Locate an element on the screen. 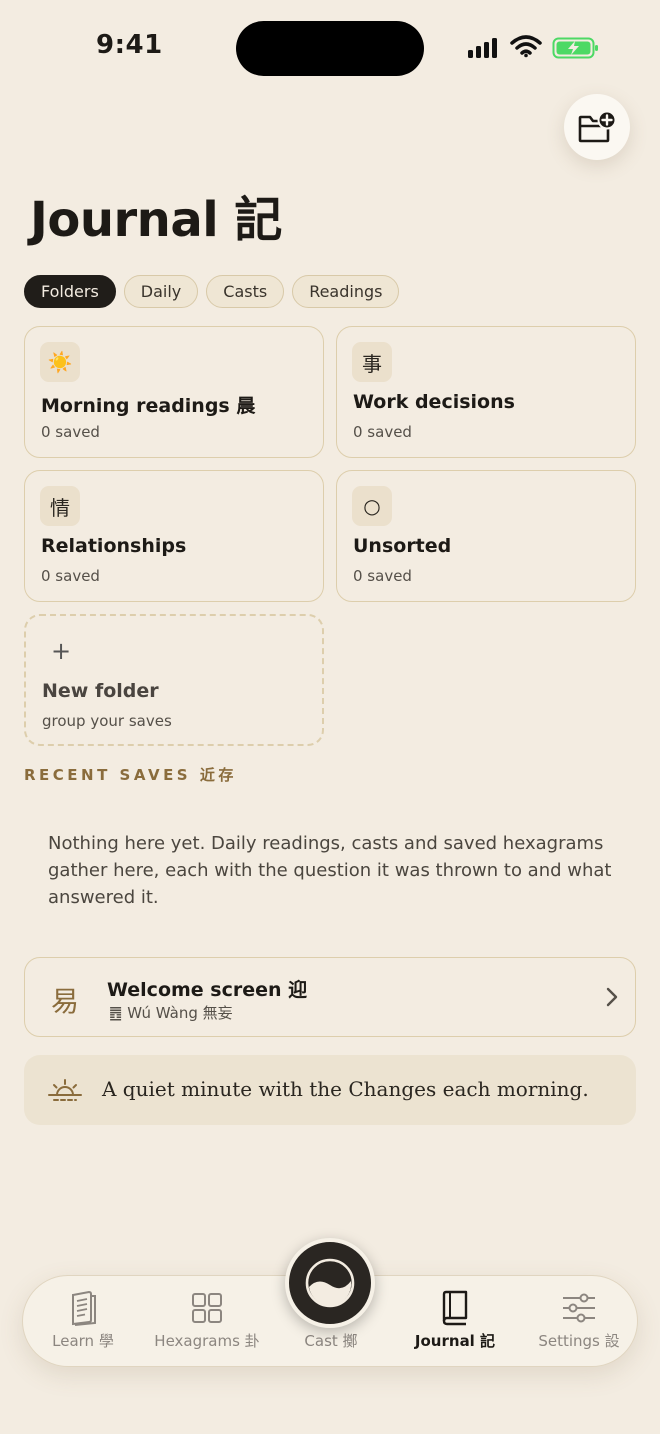 The width and height of the screenshot is (660, 1434). yin-yang-icon is located at coordinates (330, 1283).